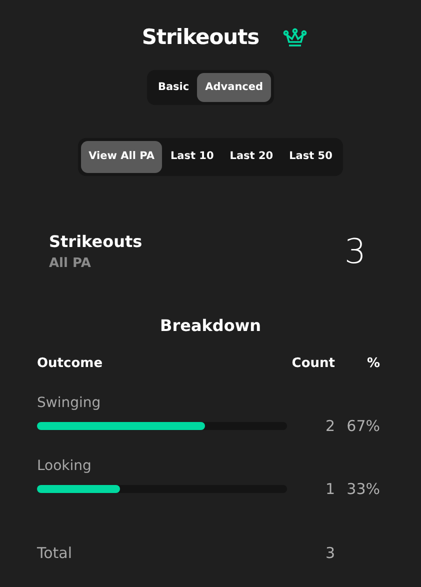 The width and height of the screenshot is (421, 587). I want to click on summary-subtitle: All PA, so click(70, 264).